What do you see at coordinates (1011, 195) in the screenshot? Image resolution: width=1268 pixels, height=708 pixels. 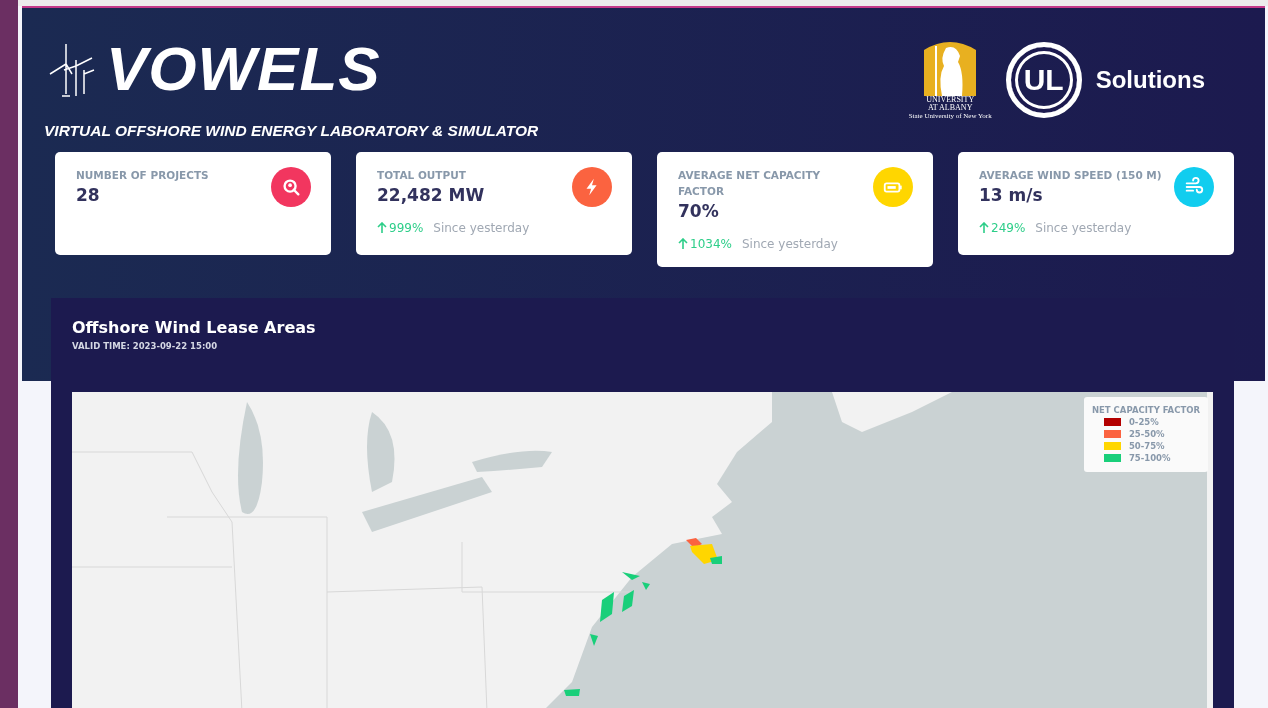 I see `stat-value: 13 m/s` at bounding box center [1011, 195].